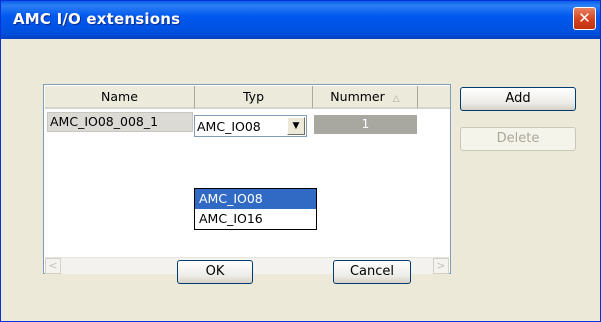 The width and height of the screenshot is (601, 322). I want to click on column-header-typ-label: Typ, so click(253, 96).